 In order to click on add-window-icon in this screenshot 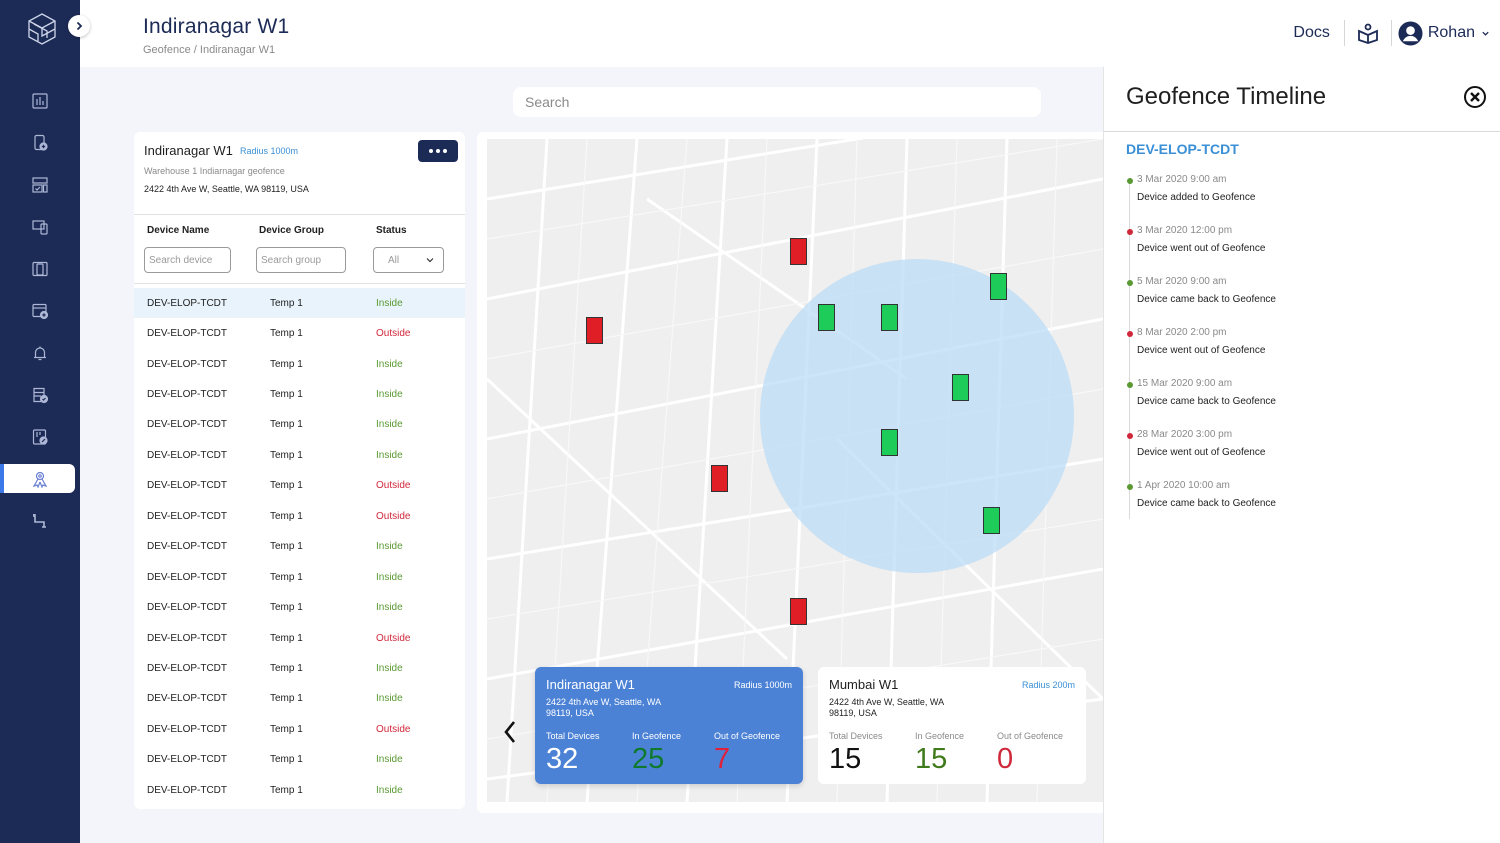, I will do `click(40, 311)`.